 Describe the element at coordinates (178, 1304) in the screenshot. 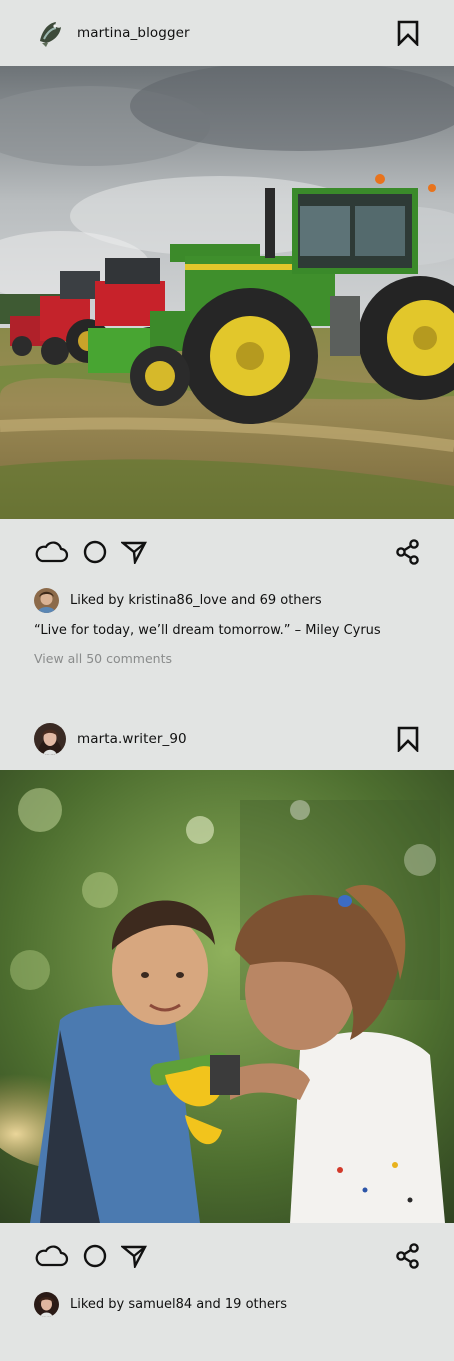

I see `likes-text: Liked by samuel84 and 19 others` at that location.